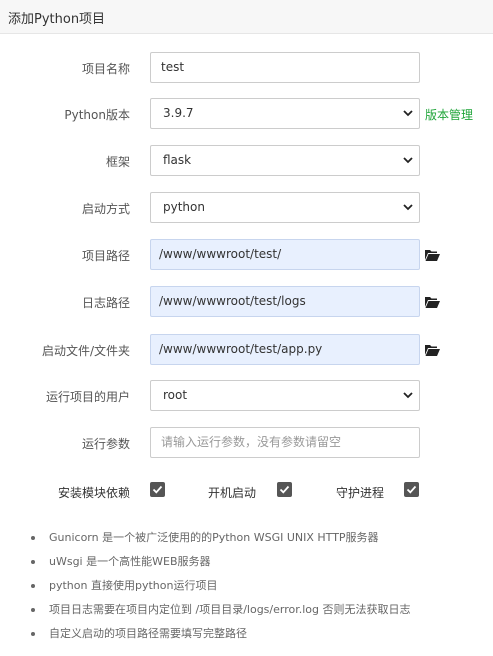  Describe the element at coordinates (178, 113) in the screenshot. I see `python-version-value: 3.9.7` at that location.